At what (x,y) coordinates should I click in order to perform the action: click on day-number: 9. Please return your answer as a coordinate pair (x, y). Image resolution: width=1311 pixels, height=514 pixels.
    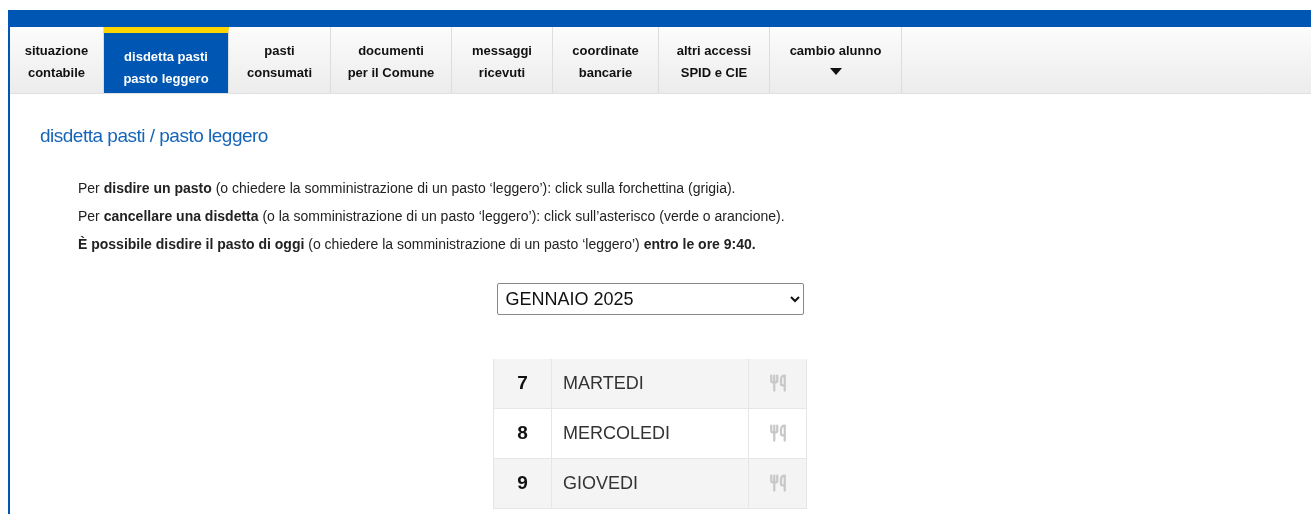
    Looking at the image, I should click on (523, 483).